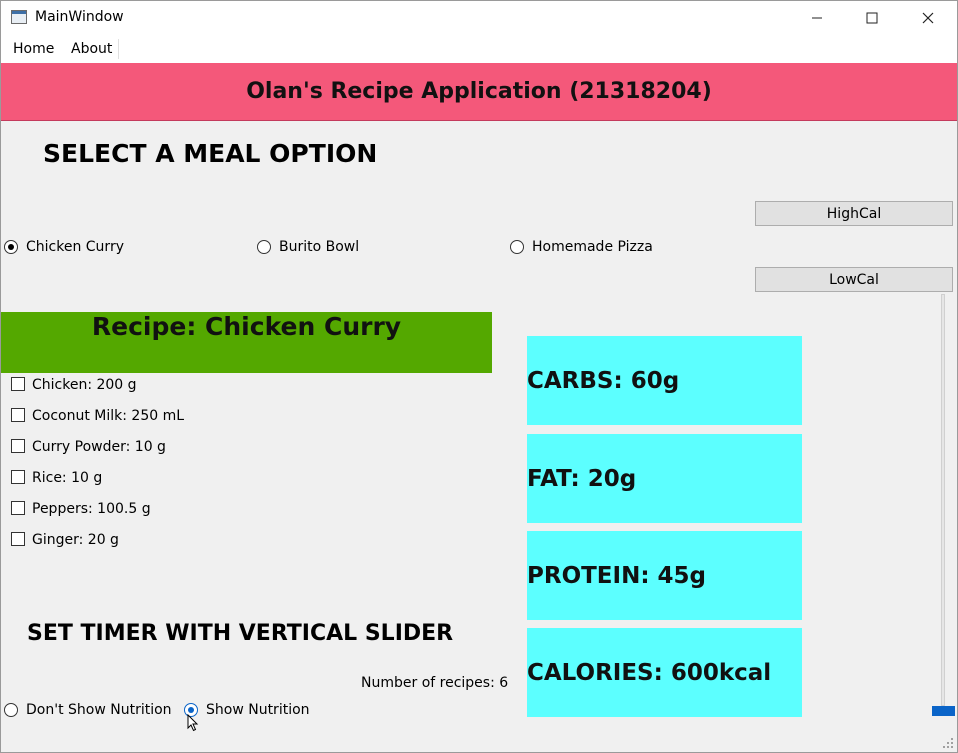  Describe the element at coordinates (258, 710) in the screenshot. I see `nutrition-toggle-label: Show Nutrition` at that location.